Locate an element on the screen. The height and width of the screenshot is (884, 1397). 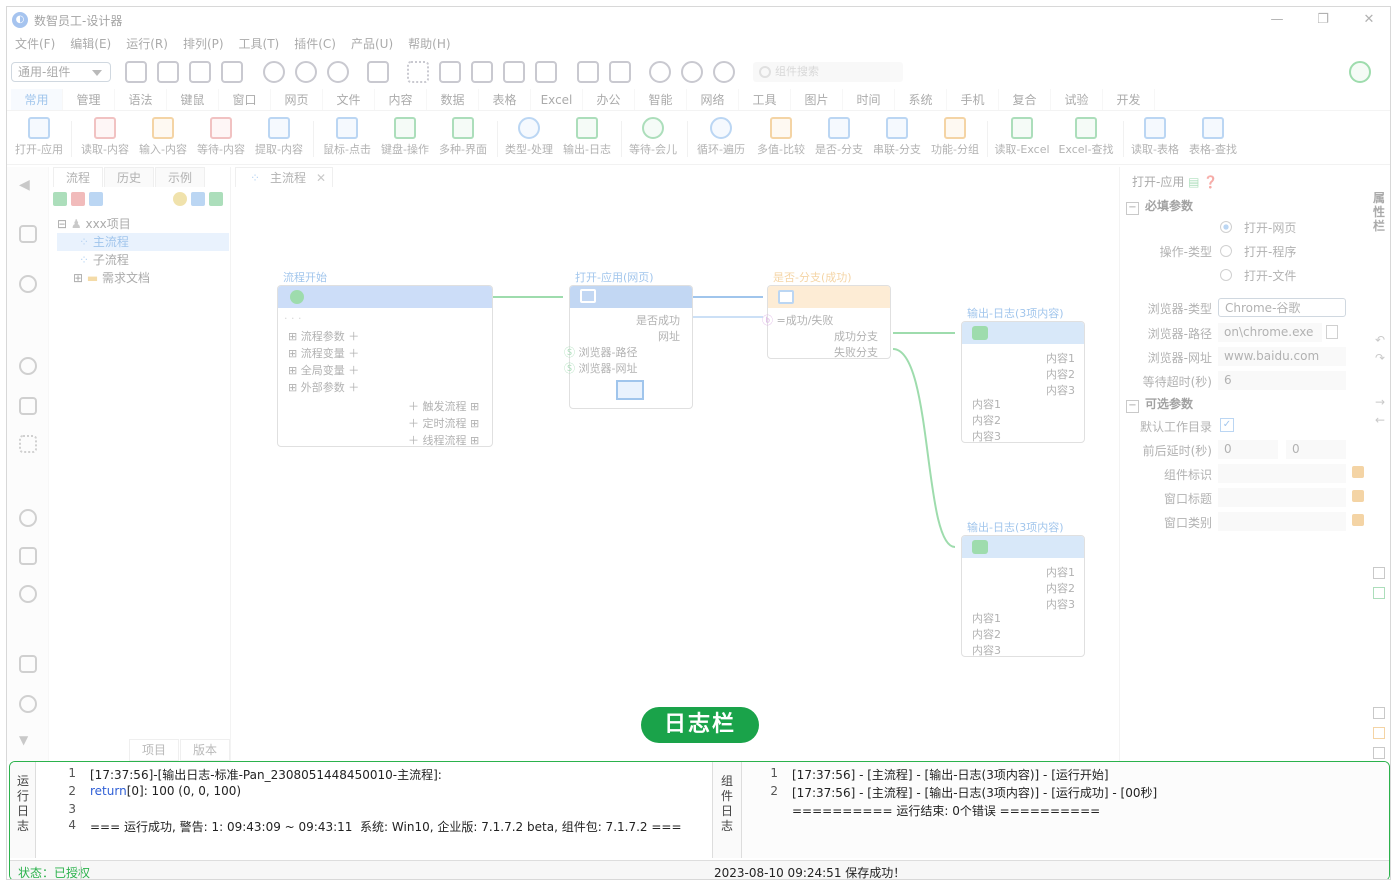
radio-open-web: 打开-网页 is located at coordinates (1258, 227).